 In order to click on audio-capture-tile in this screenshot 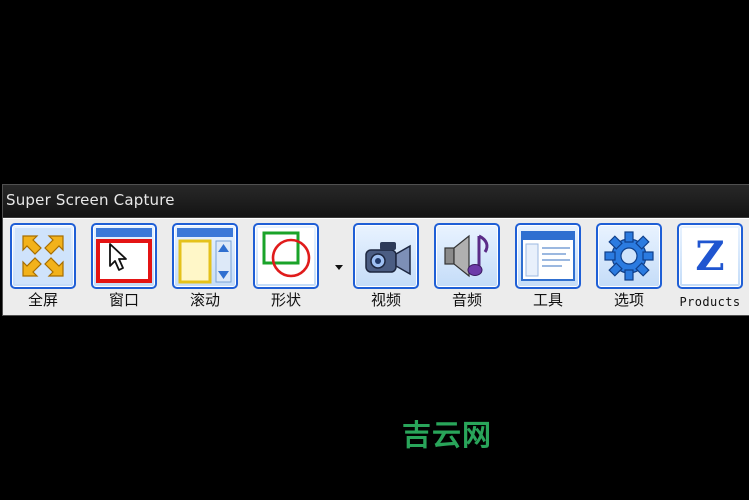, I will do `click(467, 256)`.